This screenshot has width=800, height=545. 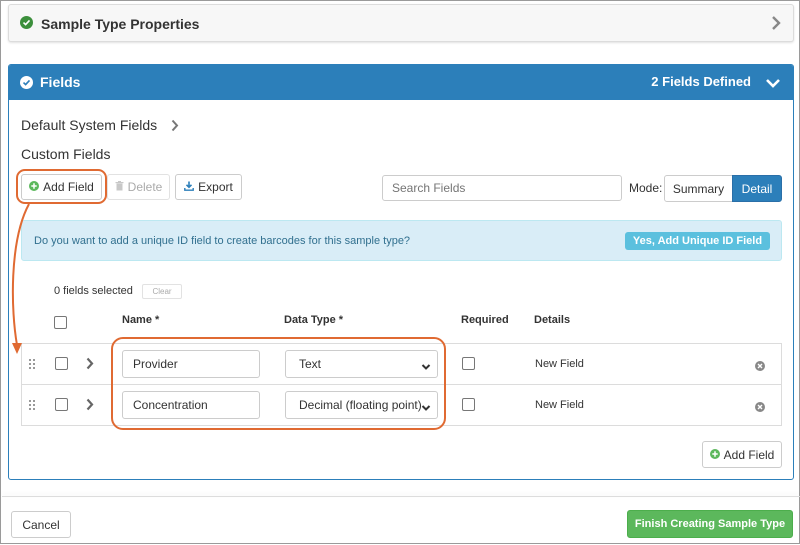 I want to click on fields-panel-header: Fields 2 Fields Defined, so click(x=401, y=82).